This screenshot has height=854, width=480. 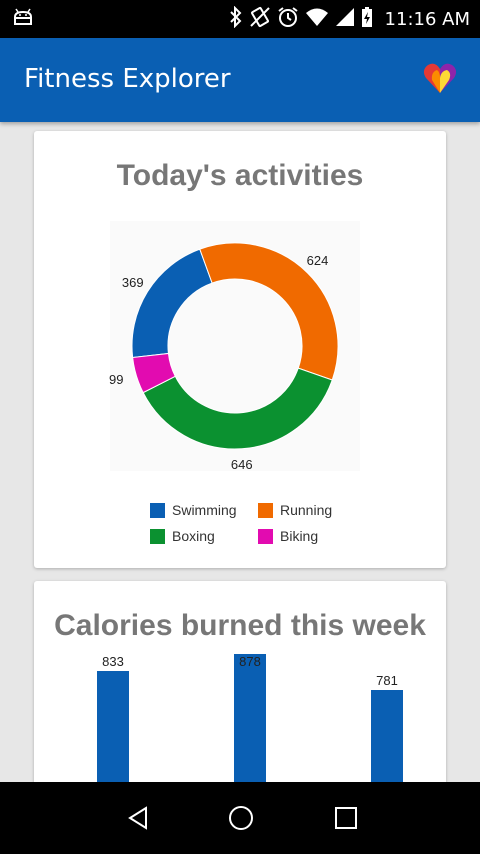 I want to click on legend-item-biking: Biking, so click(x=288, y=536).